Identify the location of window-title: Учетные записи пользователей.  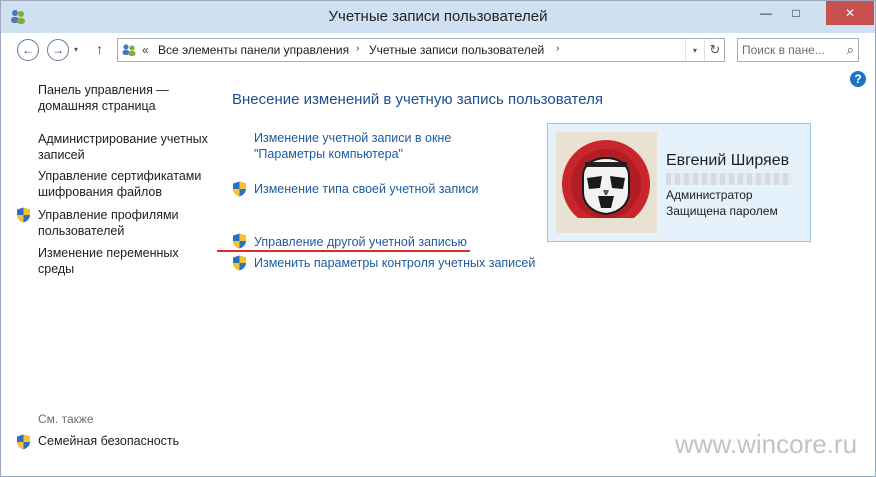
(438, 16).